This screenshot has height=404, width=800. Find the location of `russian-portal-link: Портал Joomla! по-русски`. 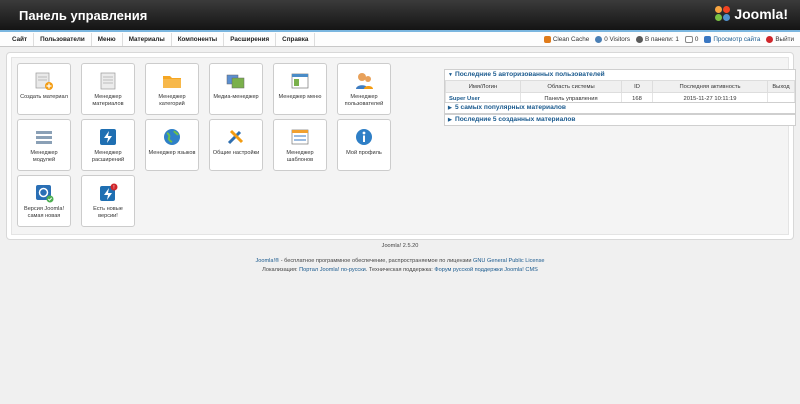

russian-portal-link: Портал Joomla! по-русски is located at coordinates (332, 270).